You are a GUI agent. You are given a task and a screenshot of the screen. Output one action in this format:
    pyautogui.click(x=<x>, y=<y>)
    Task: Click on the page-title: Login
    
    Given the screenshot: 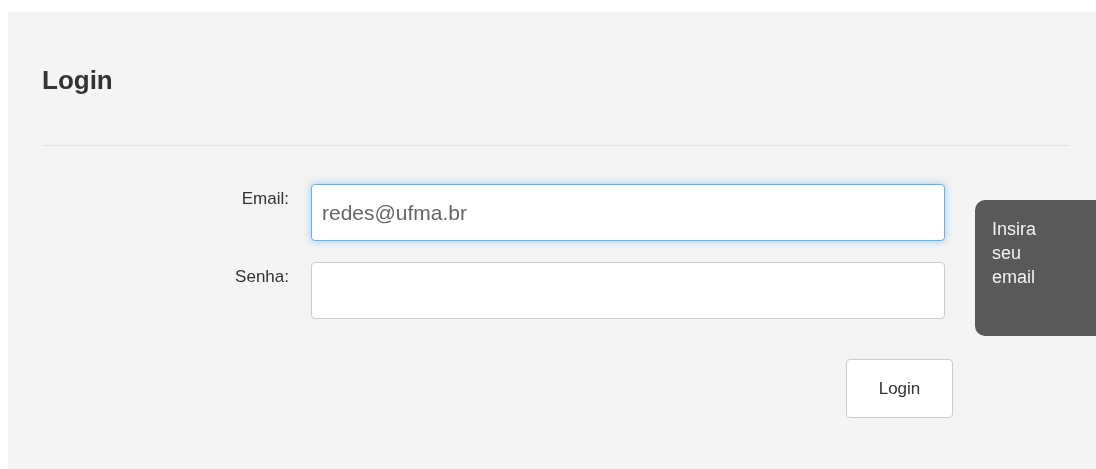 What is the action you would take?
    pyautogui.click(x=78, y=80)
    